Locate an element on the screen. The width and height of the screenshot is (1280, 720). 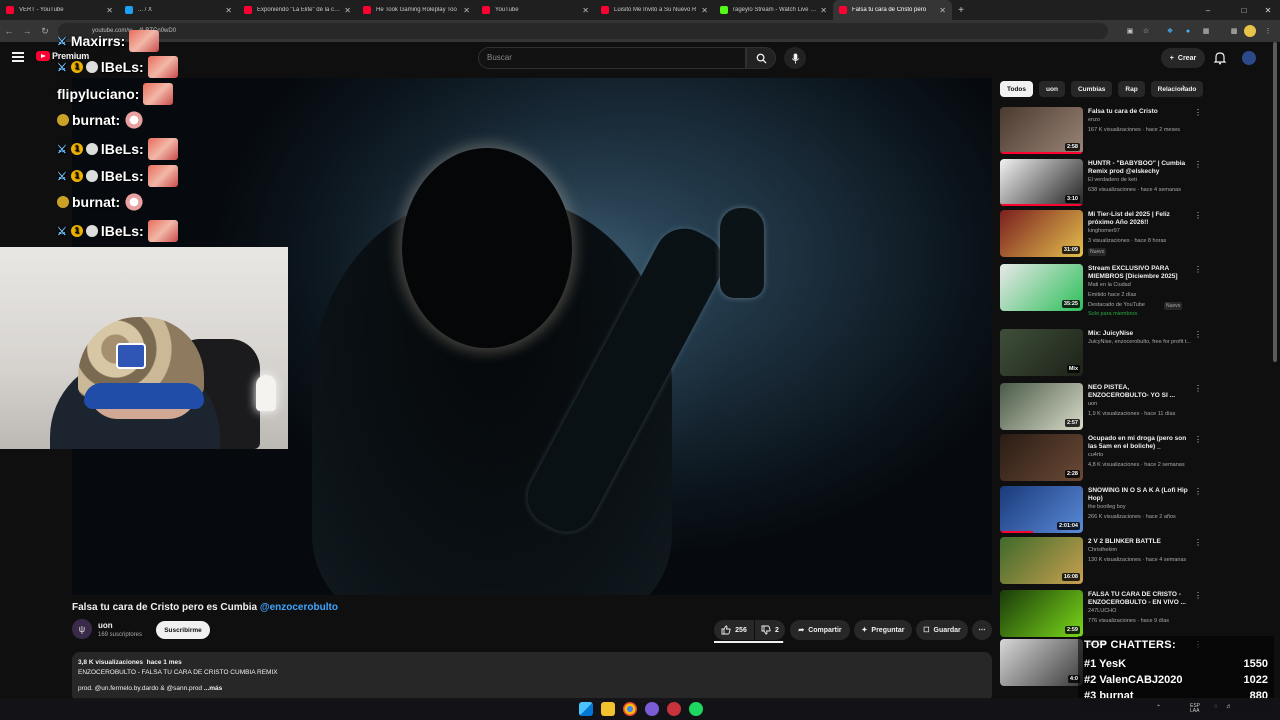
video-thumbnail: 2:58 is located at coordinates (1041, 130).